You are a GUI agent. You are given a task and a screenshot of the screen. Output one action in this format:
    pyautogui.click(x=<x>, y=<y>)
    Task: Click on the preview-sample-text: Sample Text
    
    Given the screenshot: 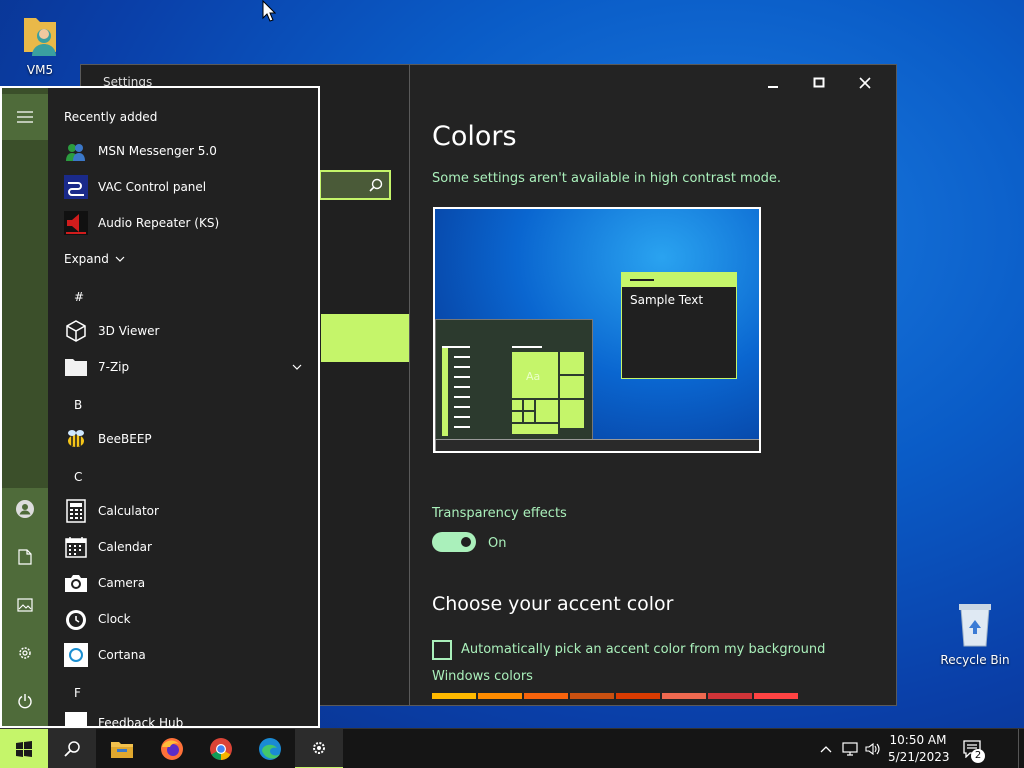 What is the action you would take?
    pyautogui.click(x=667, y=300)
    